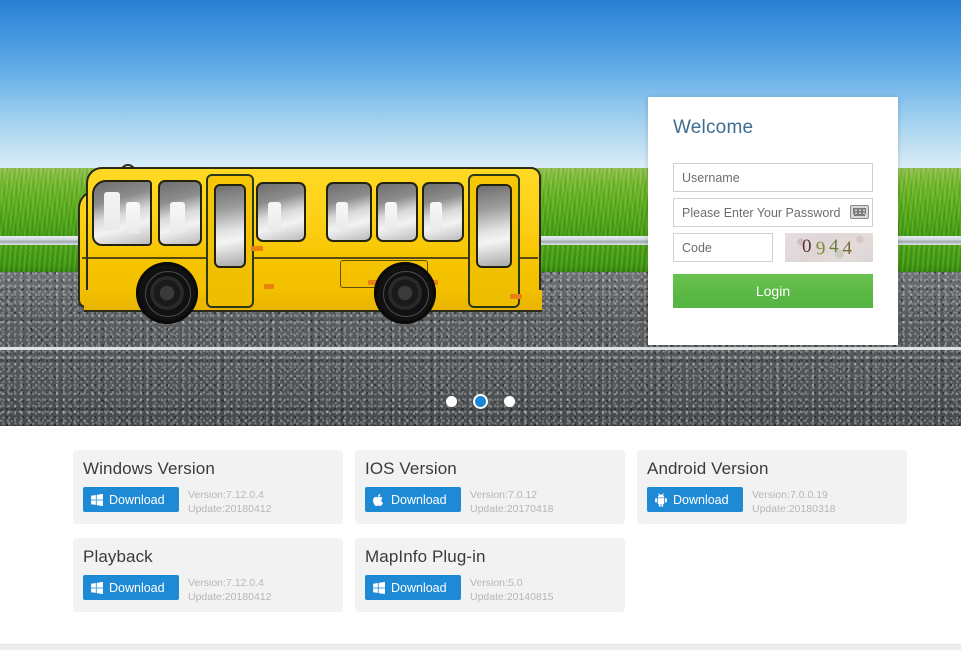 The width and height of the screenshot is (961, 650). Describe the element at coordinates (177, 218) in the screenshot. I see `bus-window-1-glint` at that location.